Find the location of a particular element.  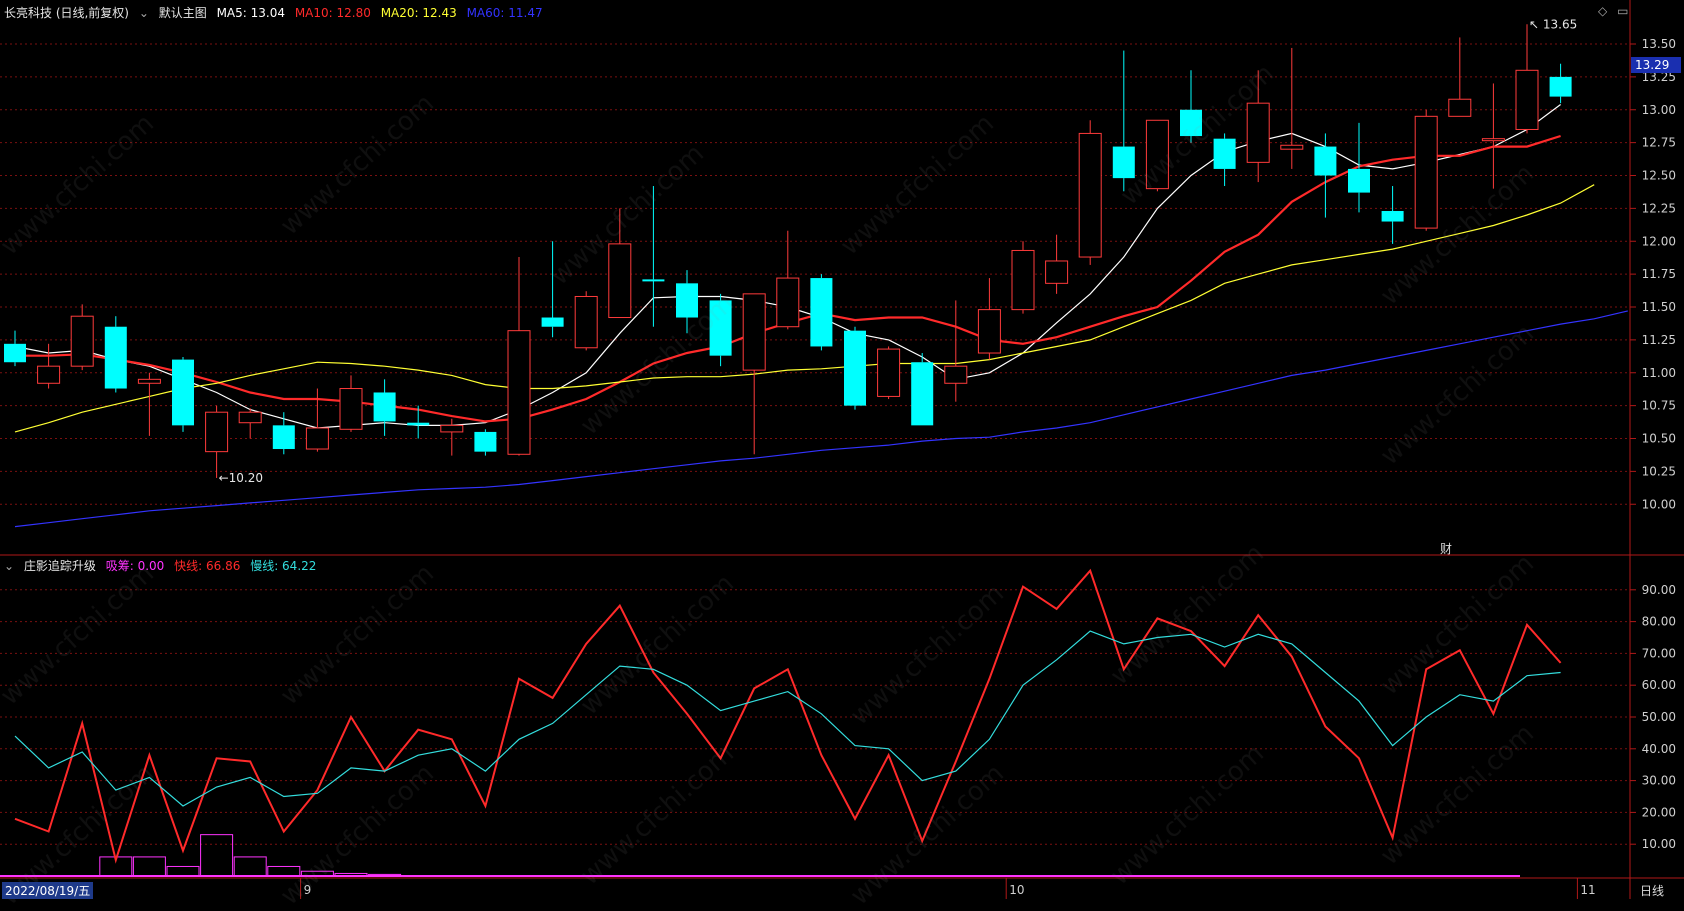

price-tick-label: 11.25 is located at coordinates (1659, 340).